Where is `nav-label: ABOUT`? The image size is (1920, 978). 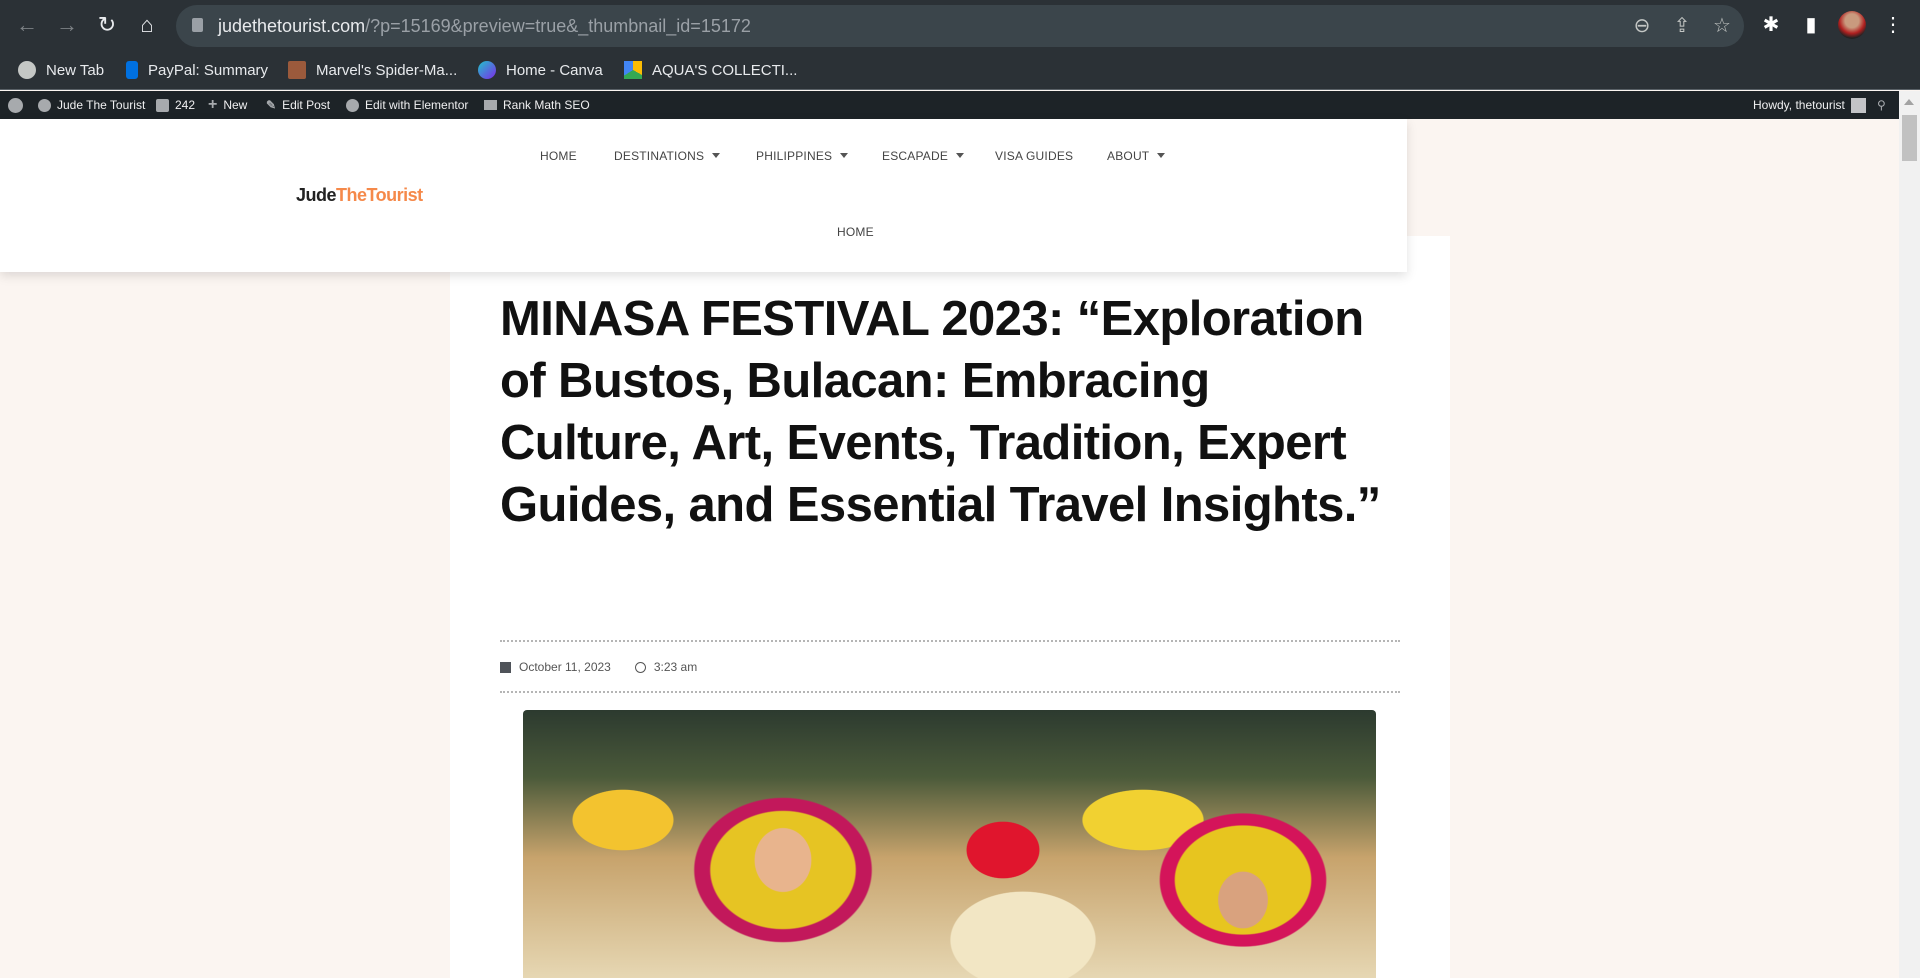 nav-label: ABOUT is located at coordinates (1128, 156).